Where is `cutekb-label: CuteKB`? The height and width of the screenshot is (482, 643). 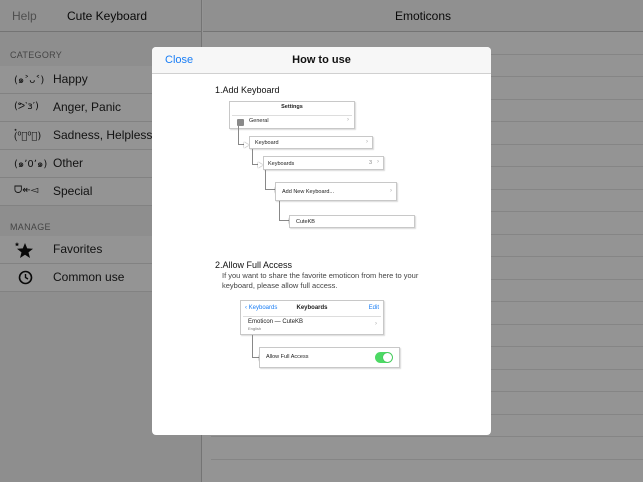
cutekb-label: CuteKB is located at coordinates (305, 222).